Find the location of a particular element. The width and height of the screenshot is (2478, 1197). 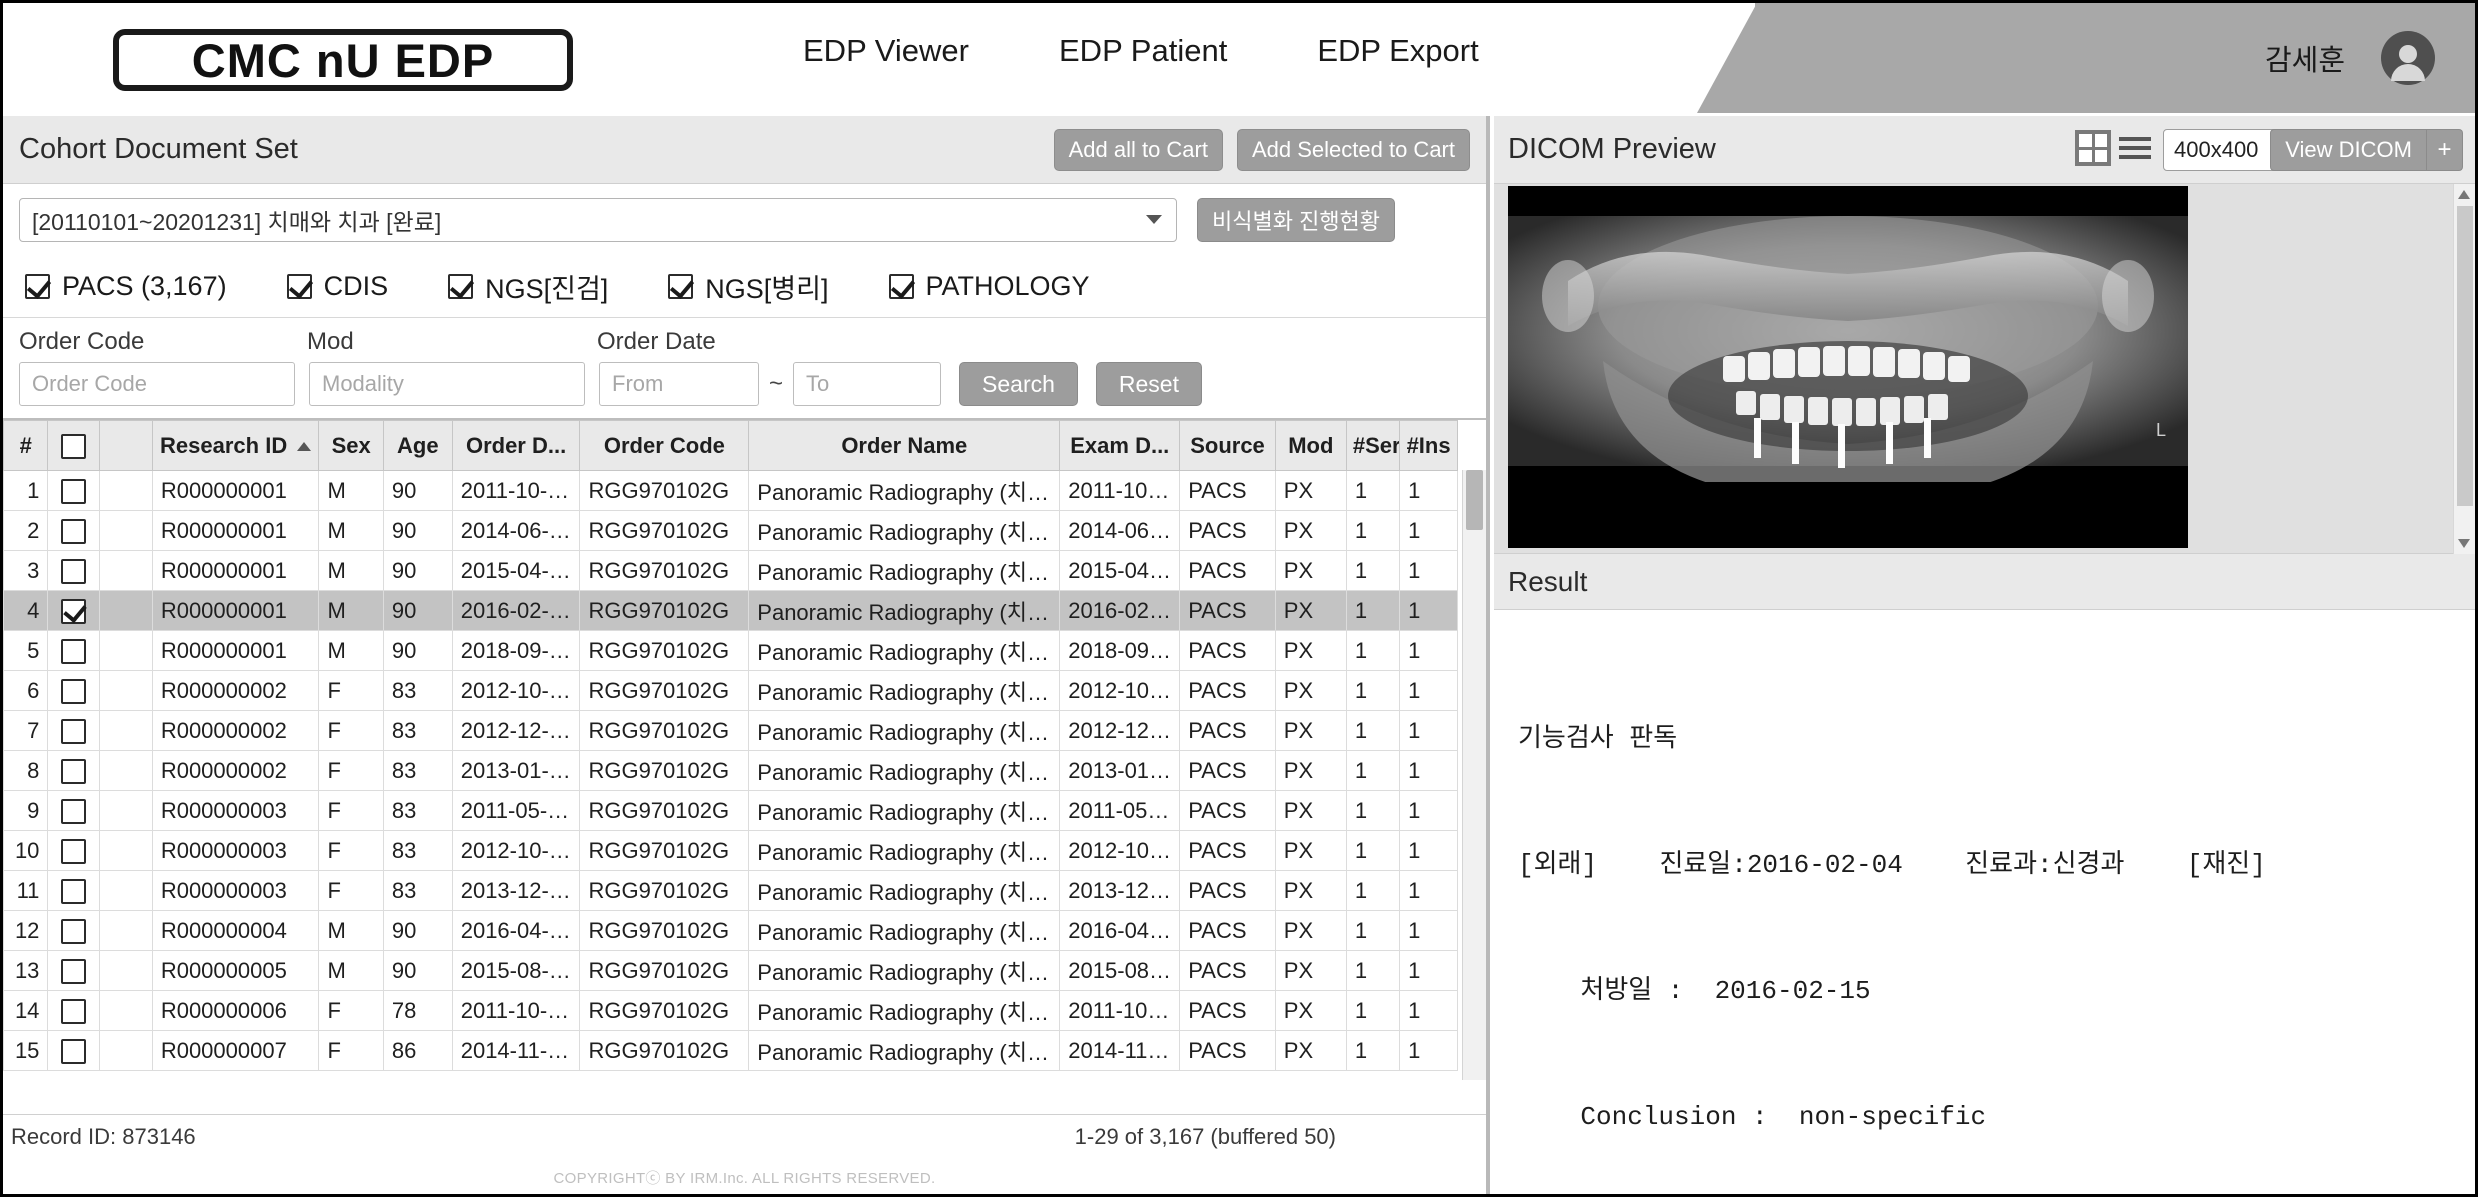

nav-item-edp-export: EDP Export is located at coordinates (1397, 51).